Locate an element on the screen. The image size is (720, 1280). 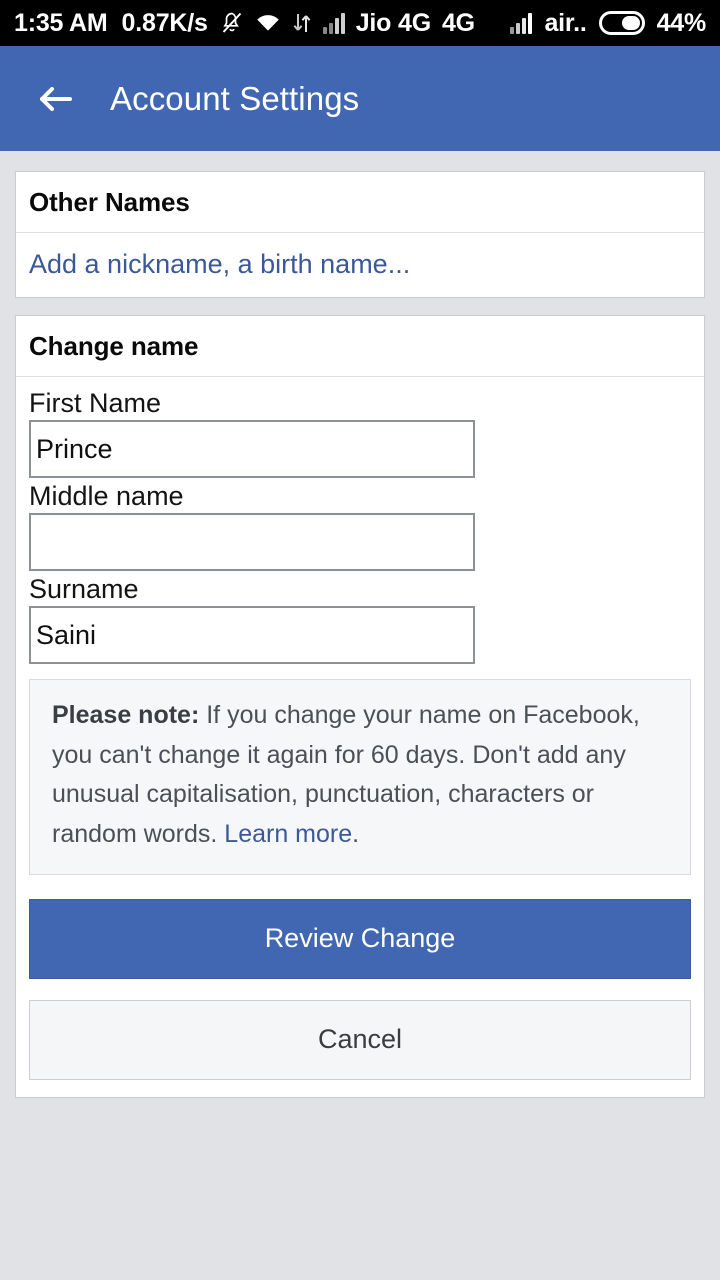
back-arrow-icon is located at coordinates (56, 99).